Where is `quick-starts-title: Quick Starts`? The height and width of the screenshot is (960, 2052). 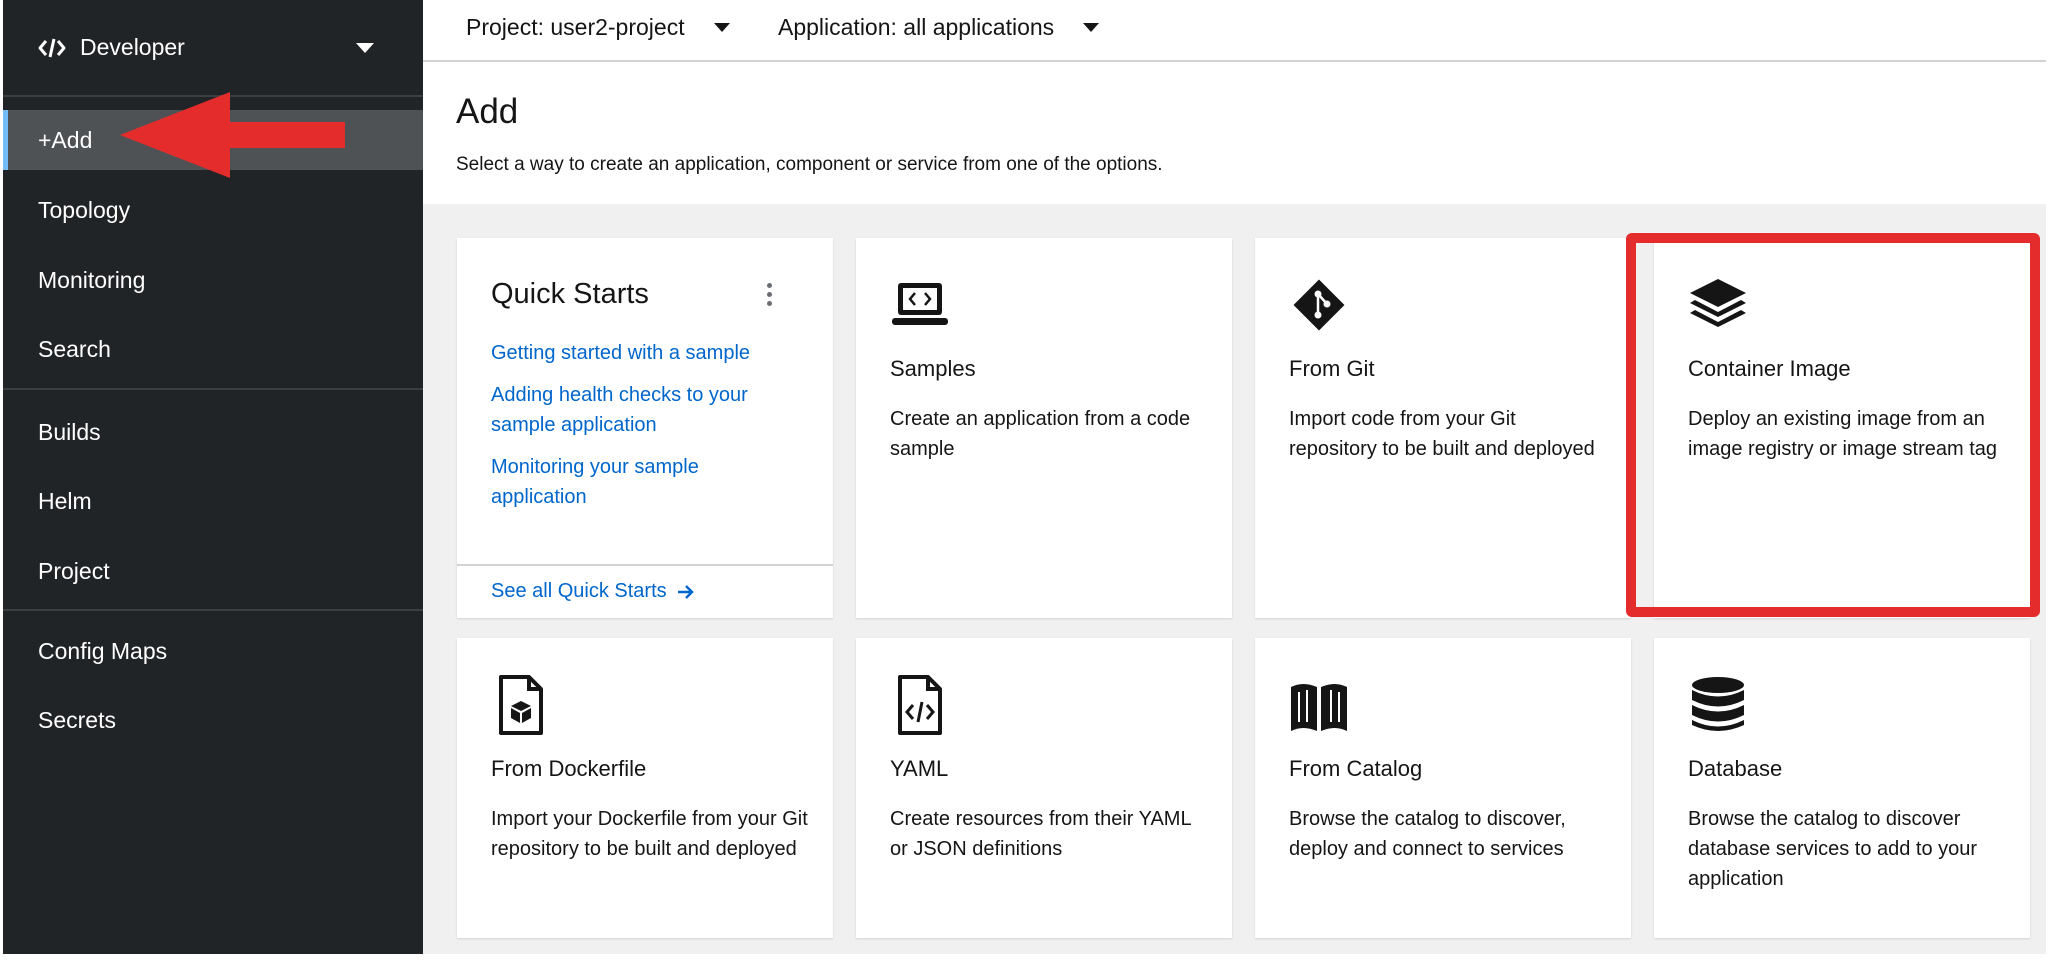
quick-starts-title: Quick Starts is located at coordinates (570, 294).